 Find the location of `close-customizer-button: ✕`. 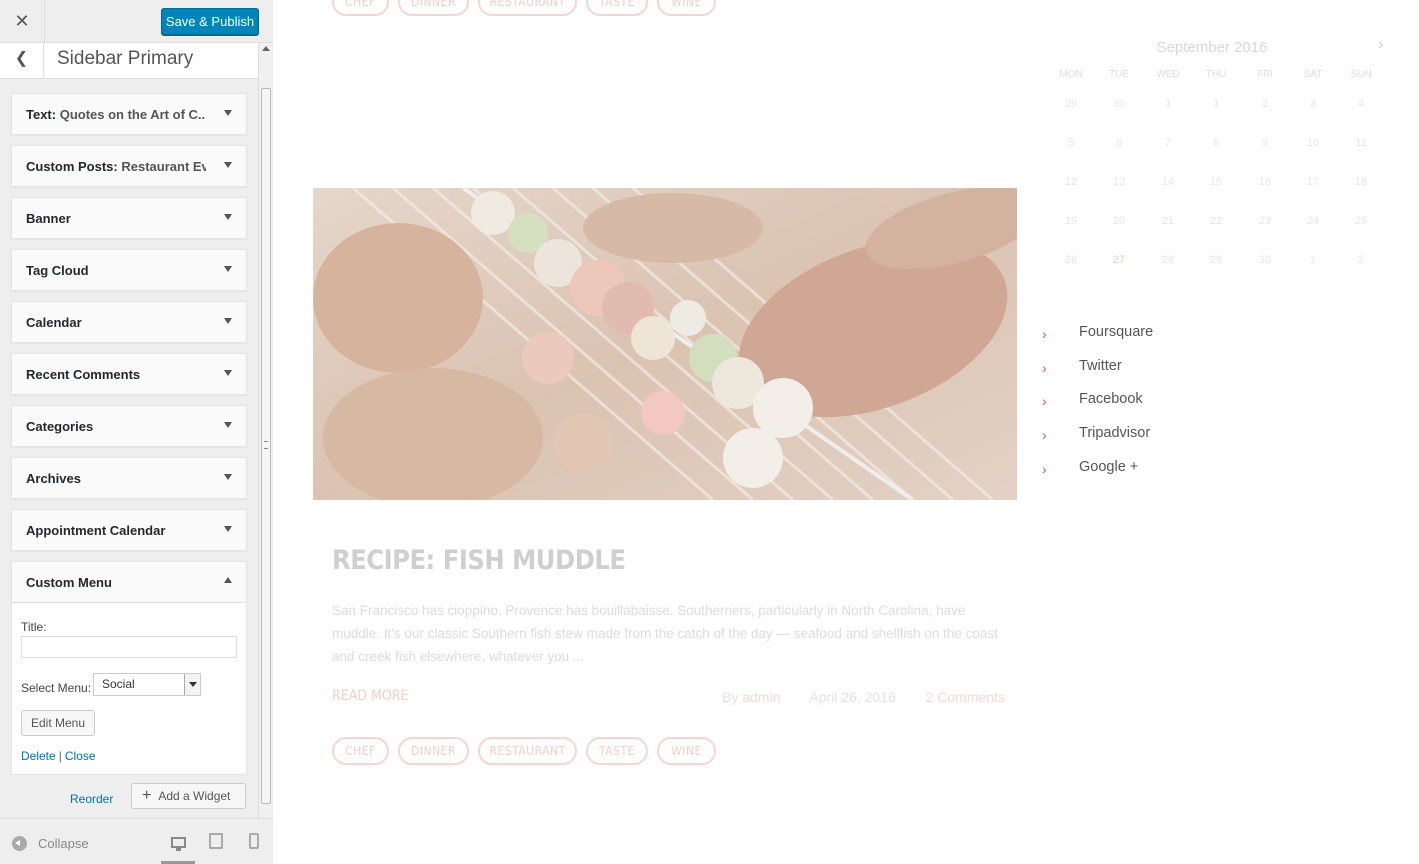

close-customizer-button: ✕ is located at coordinates (22, 21).